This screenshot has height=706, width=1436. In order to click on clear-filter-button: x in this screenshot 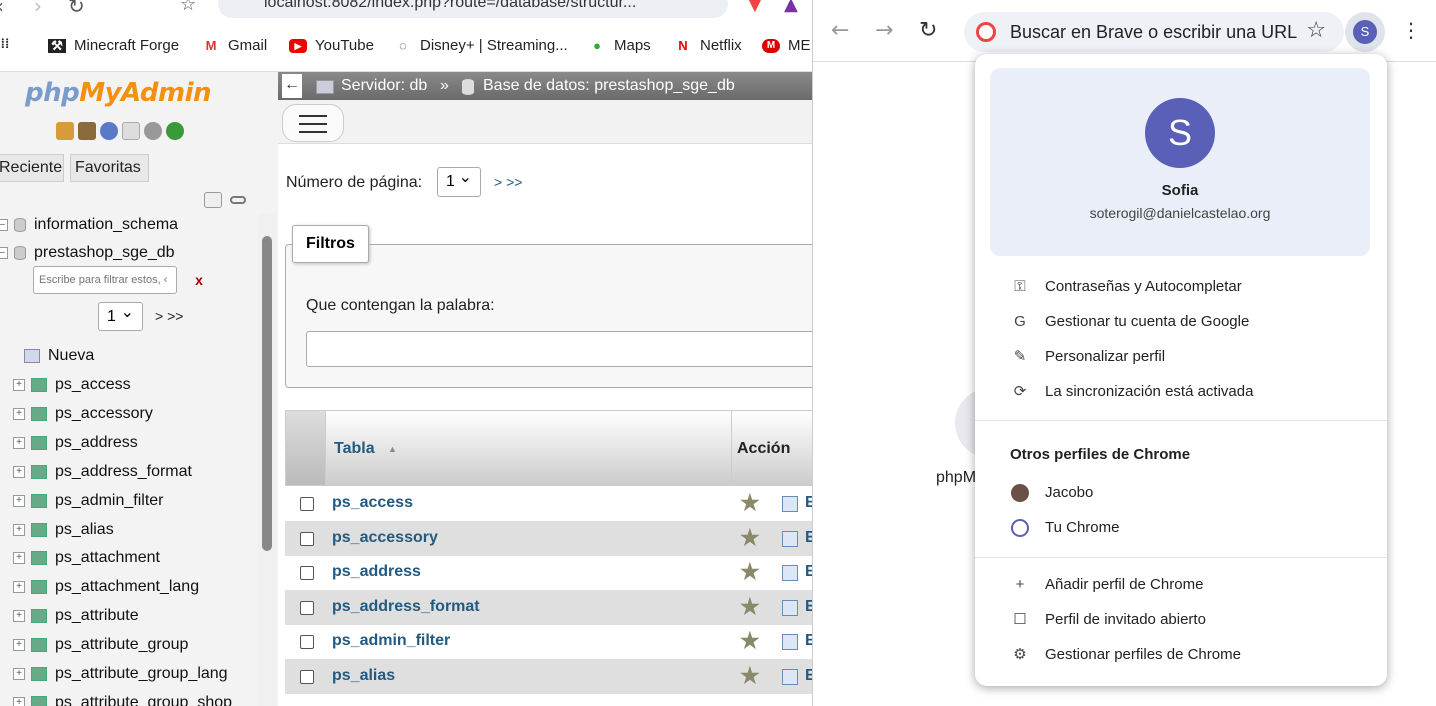, I will do `click(199, 281)`.